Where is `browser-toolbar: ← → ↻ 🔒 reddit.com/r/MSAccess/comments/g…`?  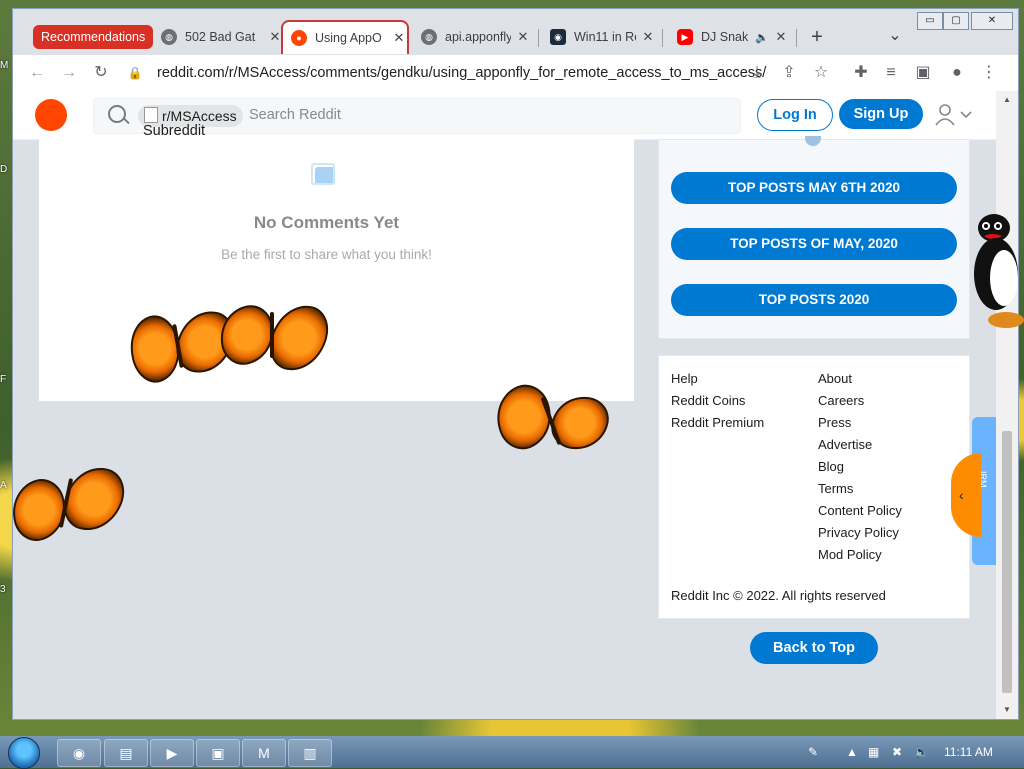 browser-toolbar: ← → ↻ 🔒 reddit.com/r/MSAccess/comments/g… is located at coordinates (515, 73).